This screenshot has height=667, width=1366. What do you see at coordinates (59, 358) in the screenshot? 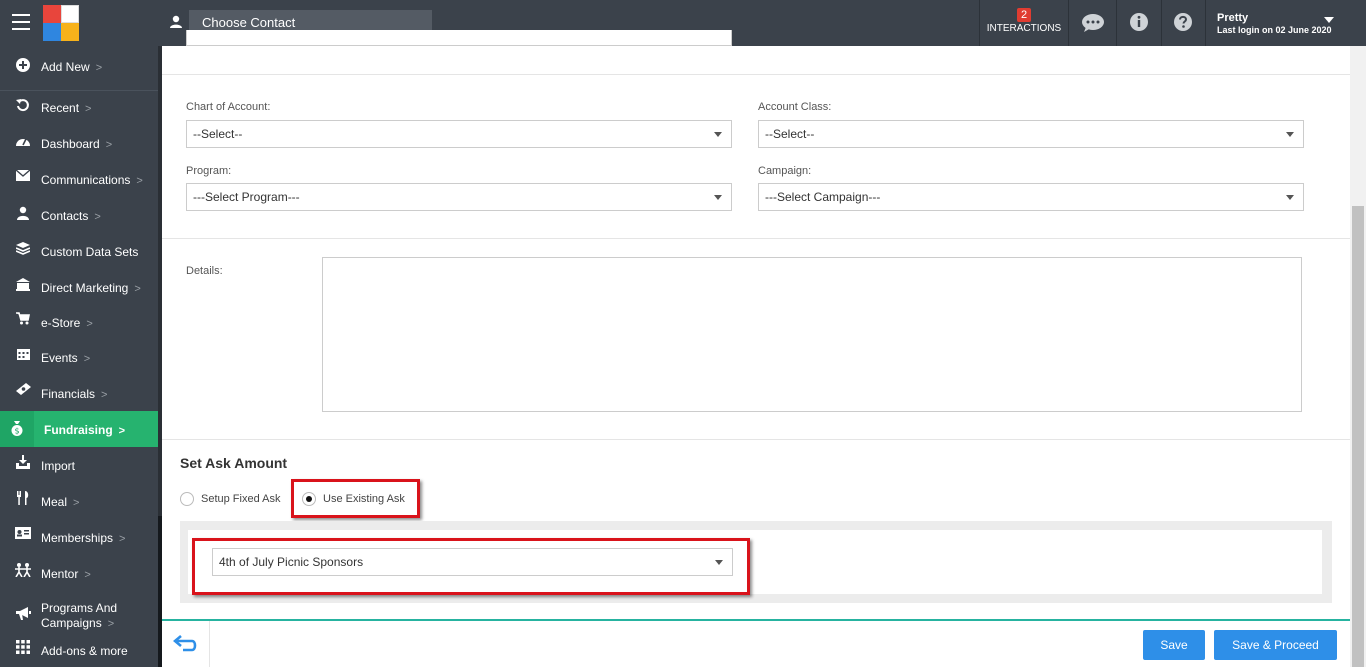
I see `sidebar-item-label: Events` at bounding box center [59, 358].